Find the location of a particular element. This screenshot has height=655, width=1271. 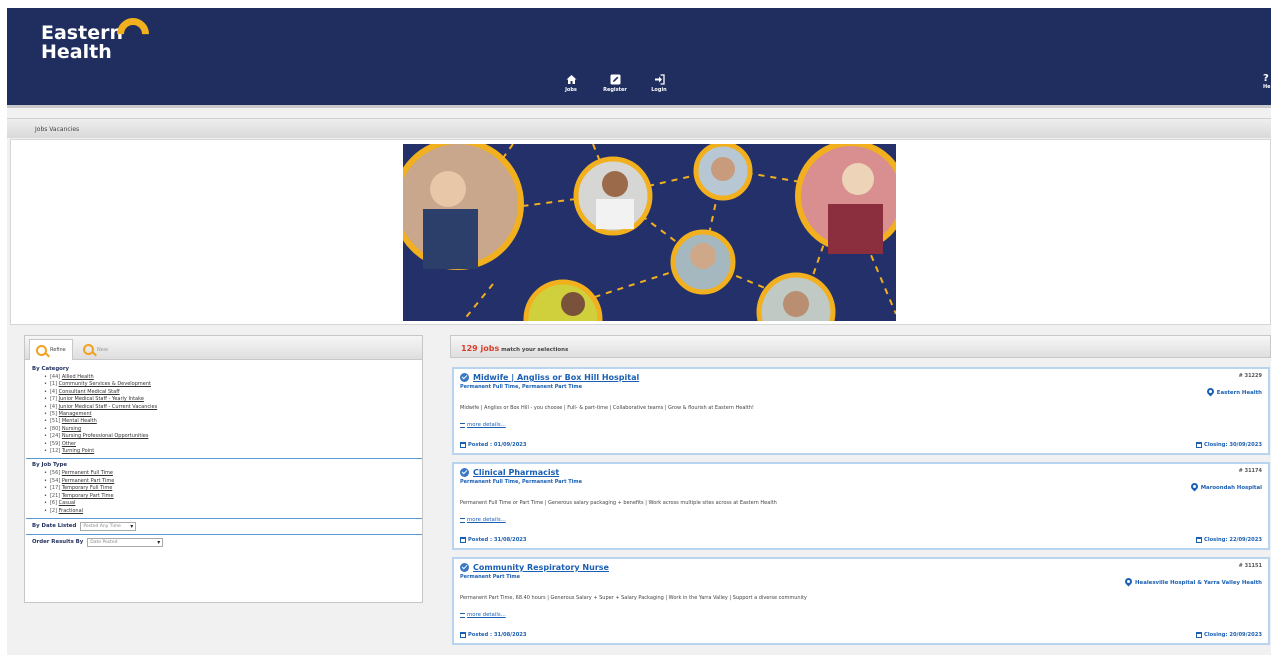

jobtype-link: Temporary Full Time is located at coordinates (87, 488).